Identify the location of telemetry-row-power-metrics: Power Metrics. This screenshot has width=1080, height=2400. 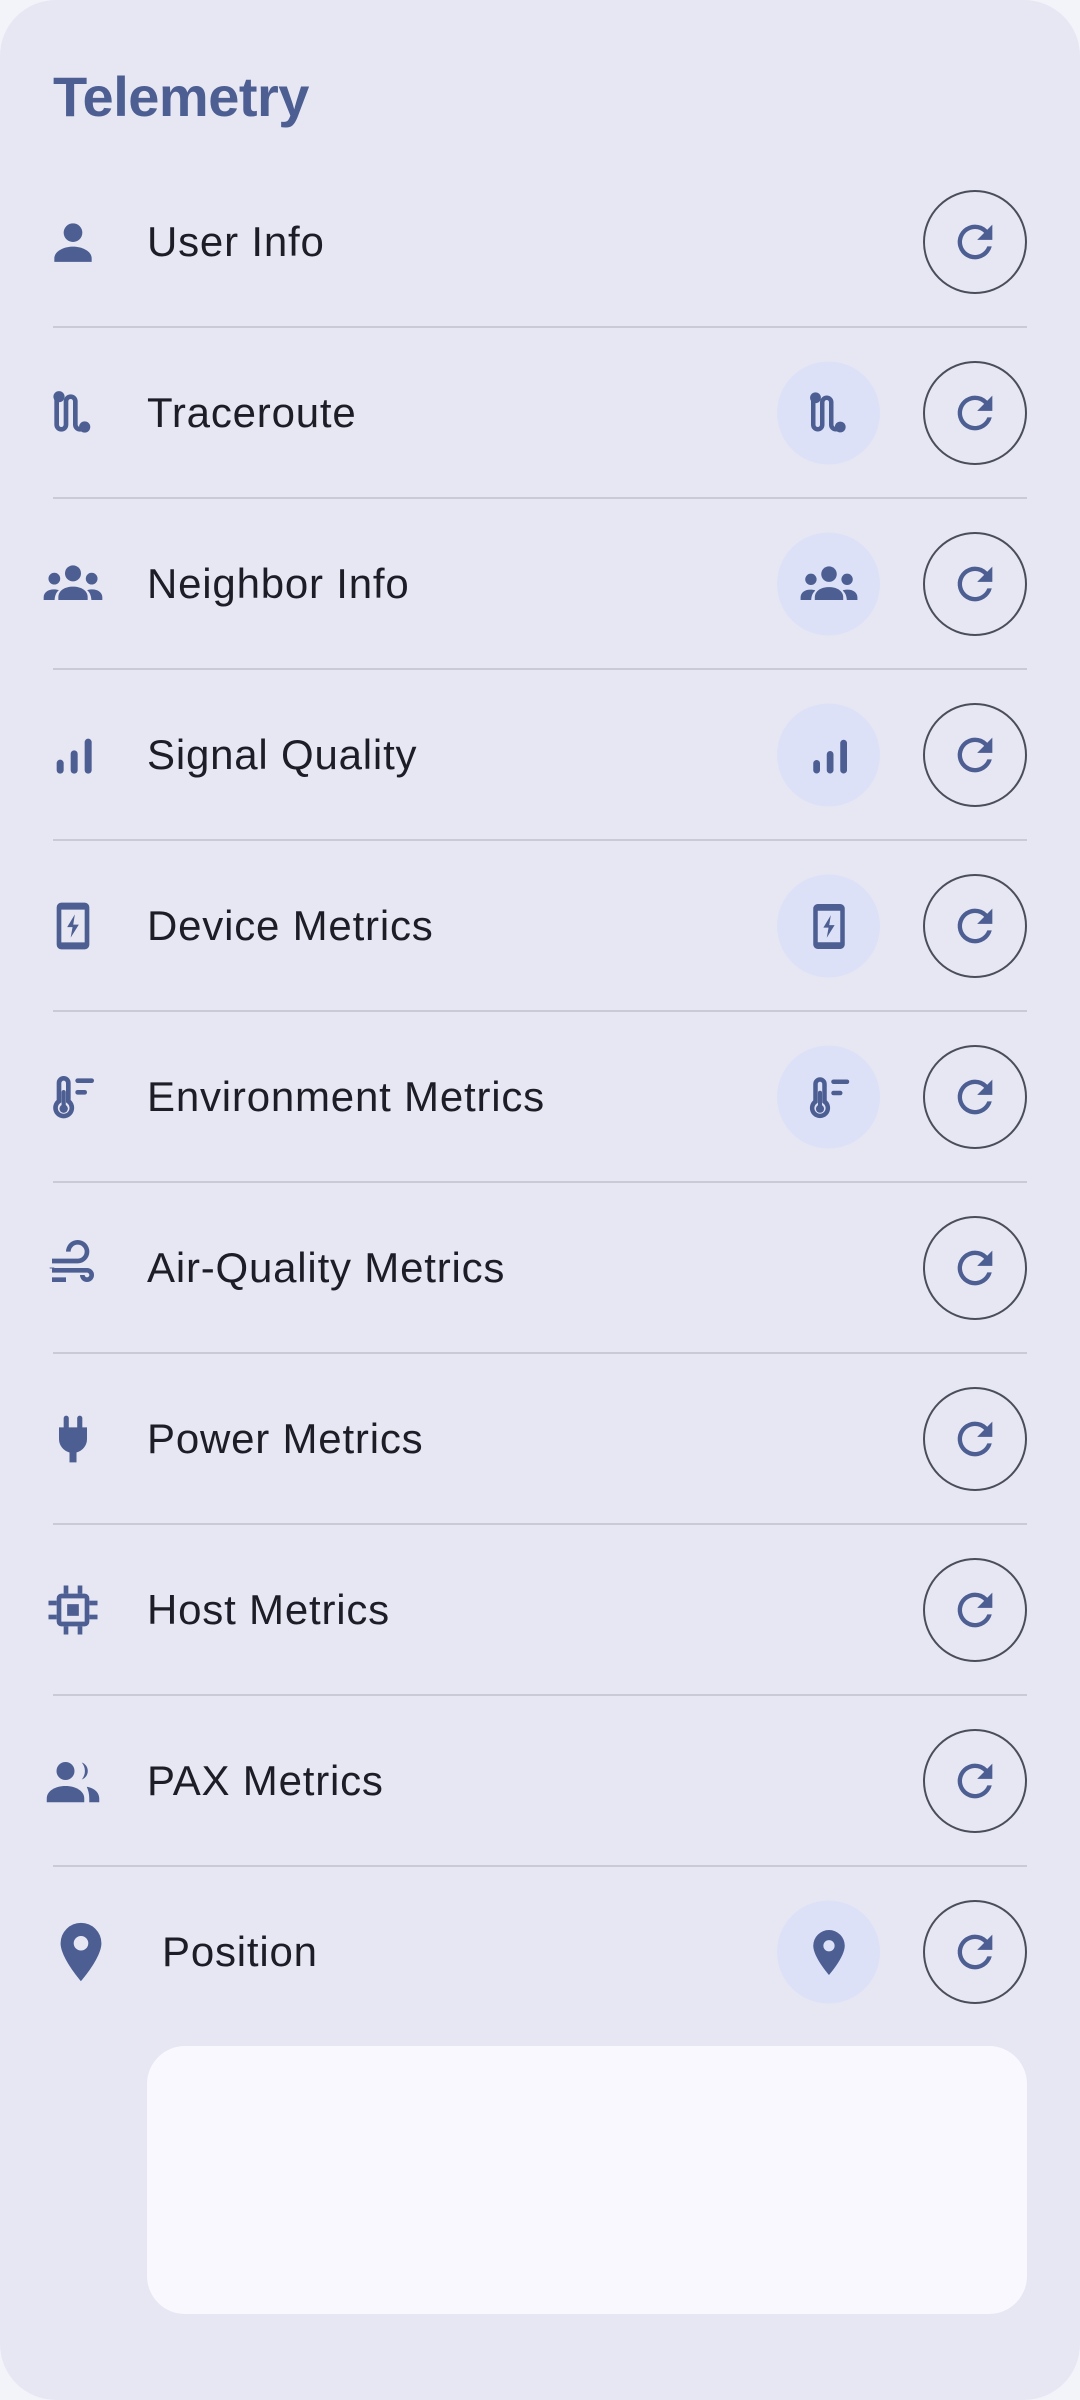
(540, 1439).